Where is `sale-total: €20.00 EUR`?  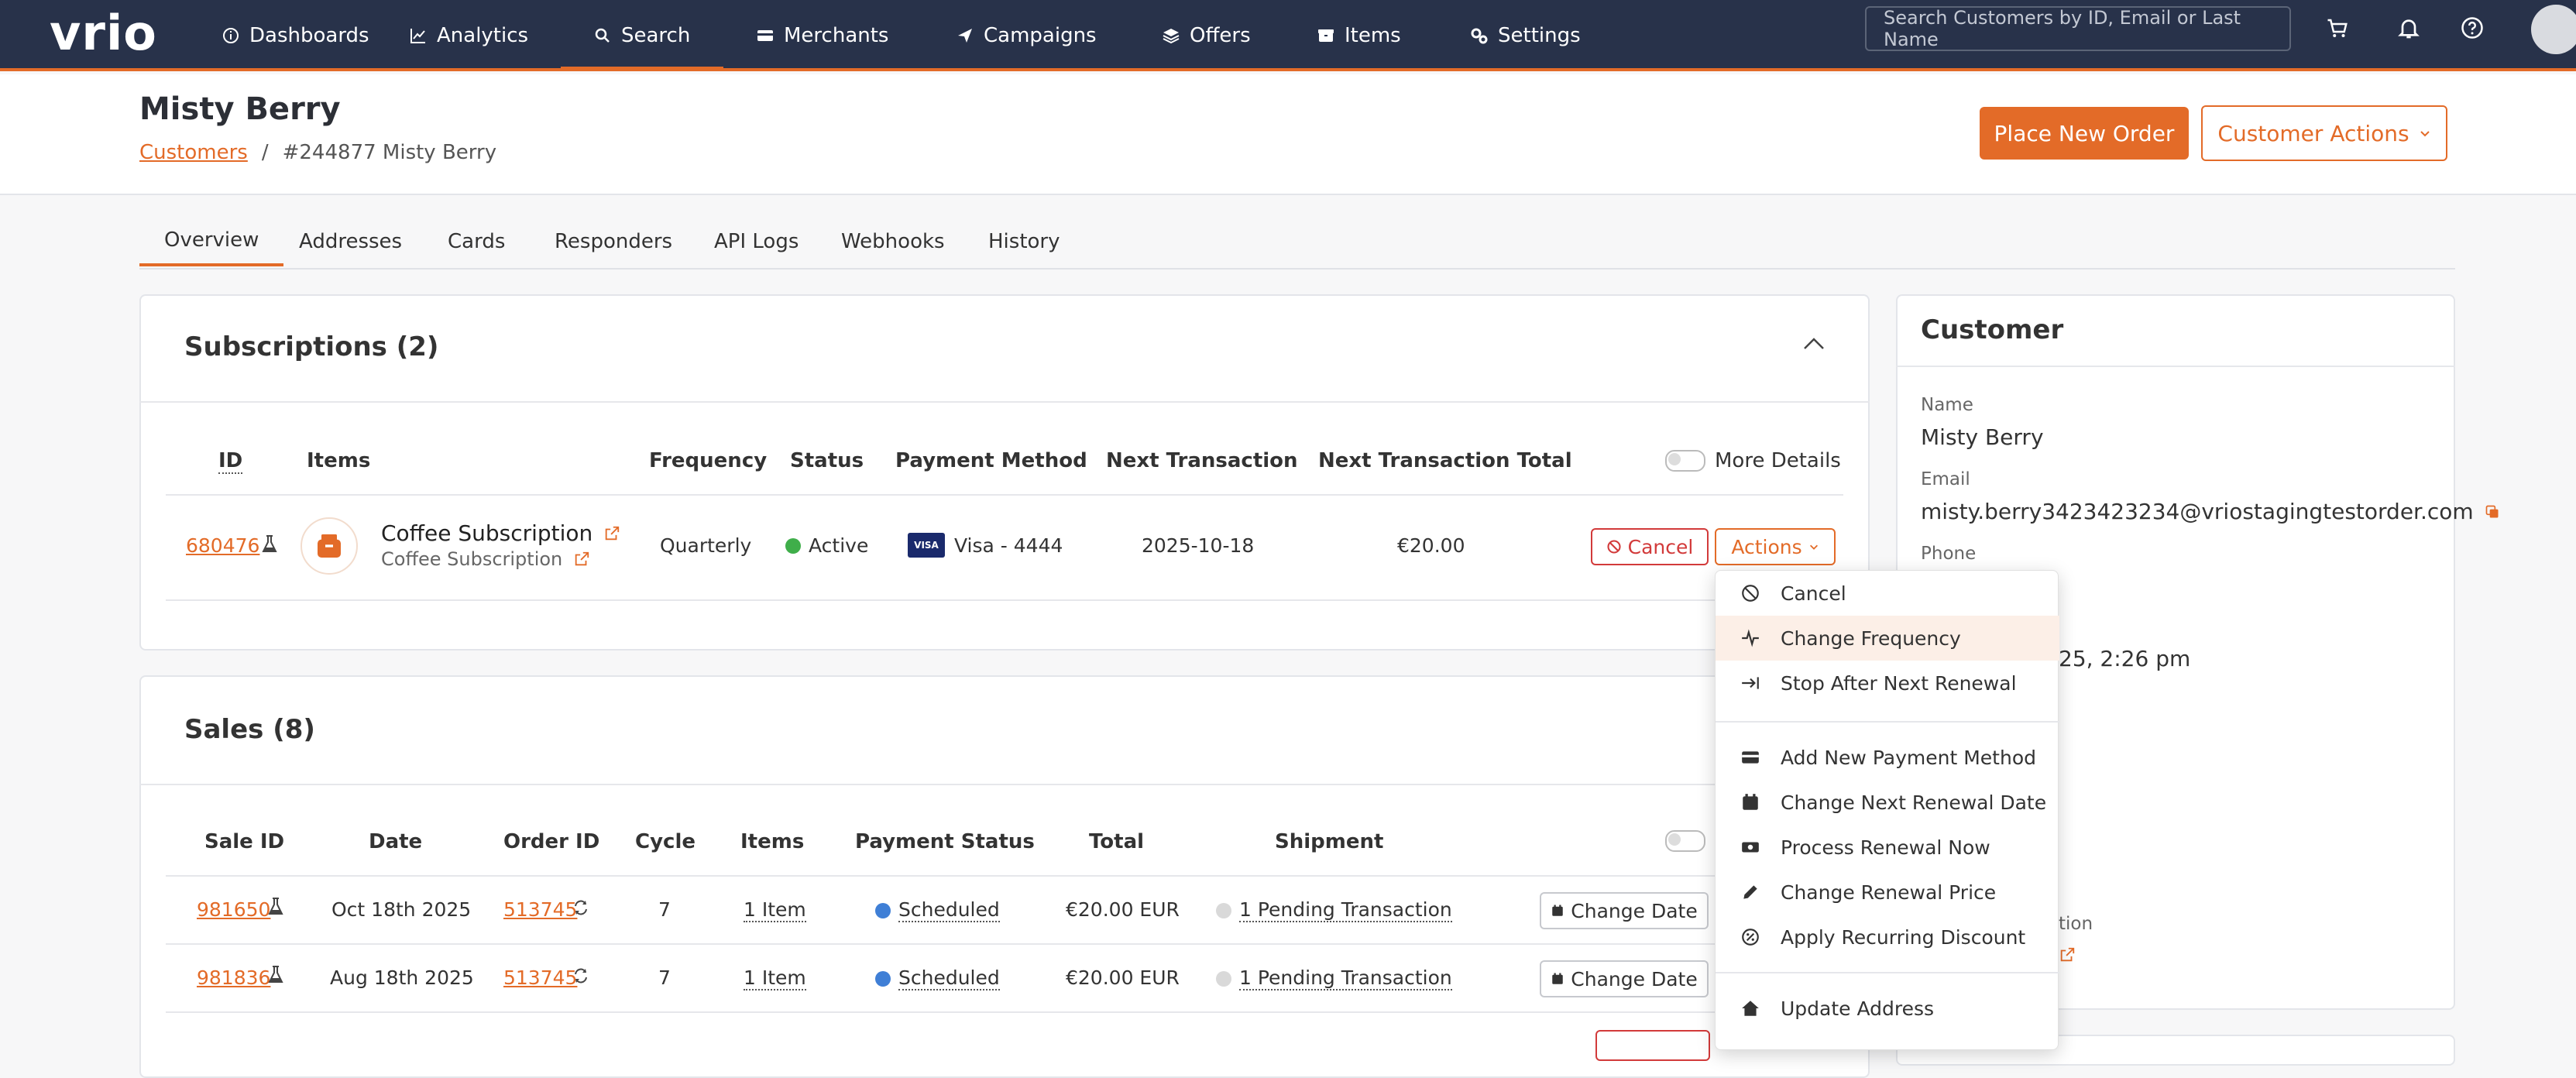 sale-total: €20.00 EUR is located at coordinates (1123, 909).